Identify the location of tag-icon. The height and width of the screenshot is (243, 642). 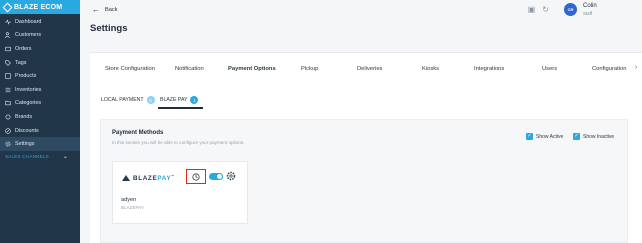
(8, 62).